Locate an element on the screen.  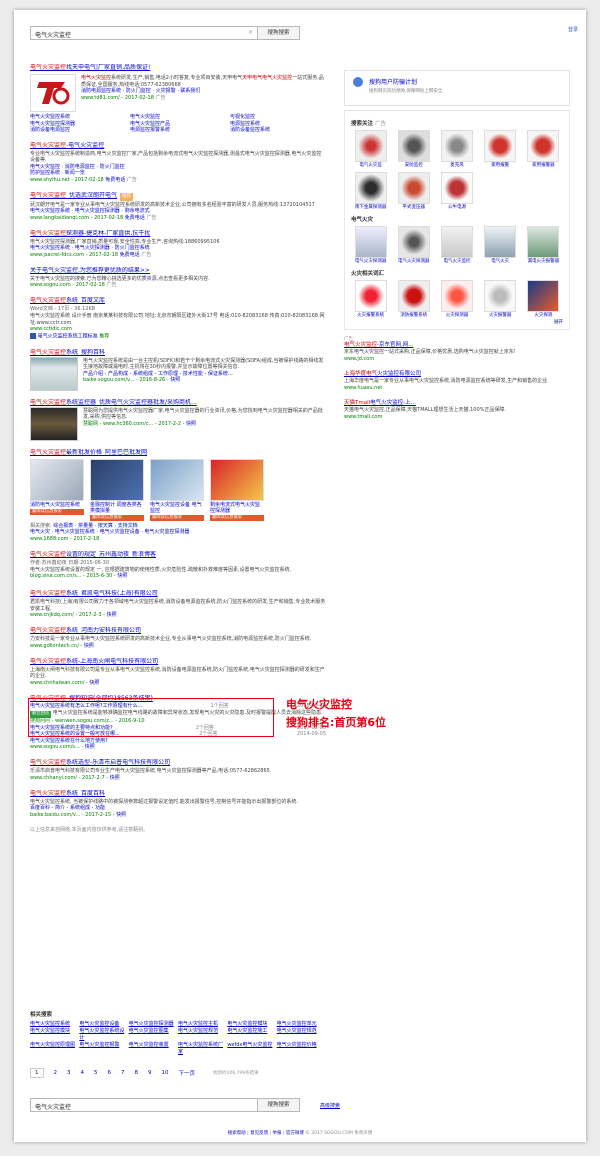
related-search-link: 电气火灾监控施工 is located at coordinates (251, 1035).